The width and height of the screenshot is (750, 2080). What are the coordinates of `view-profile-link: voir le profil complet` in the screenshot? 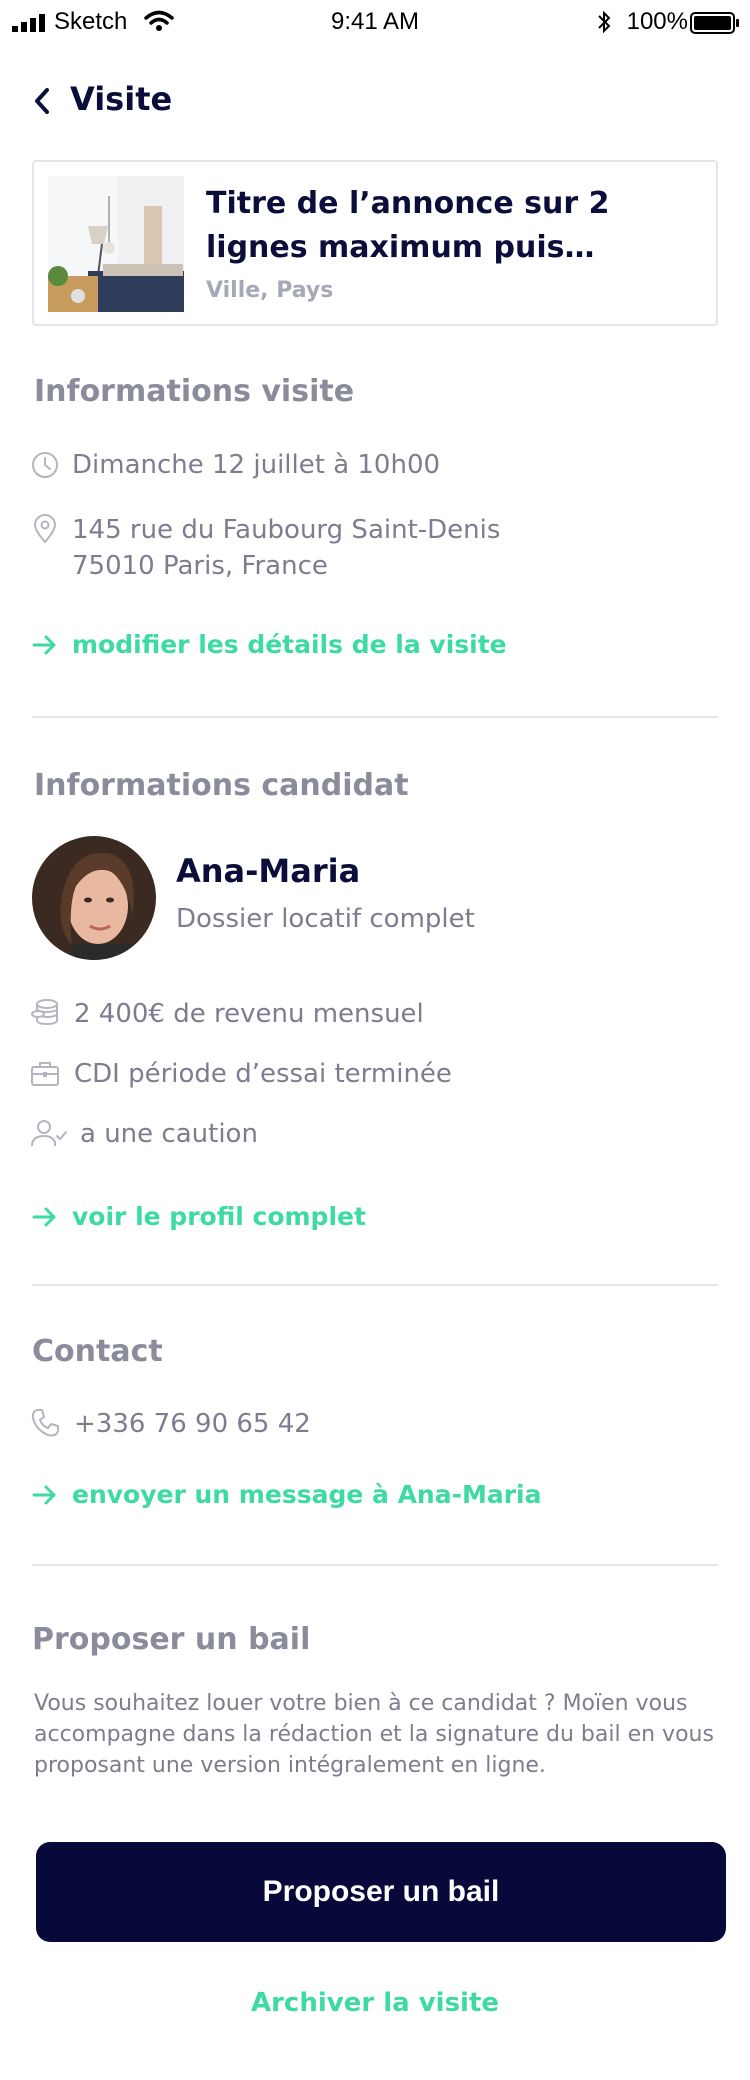 It's located at (199, 1216).